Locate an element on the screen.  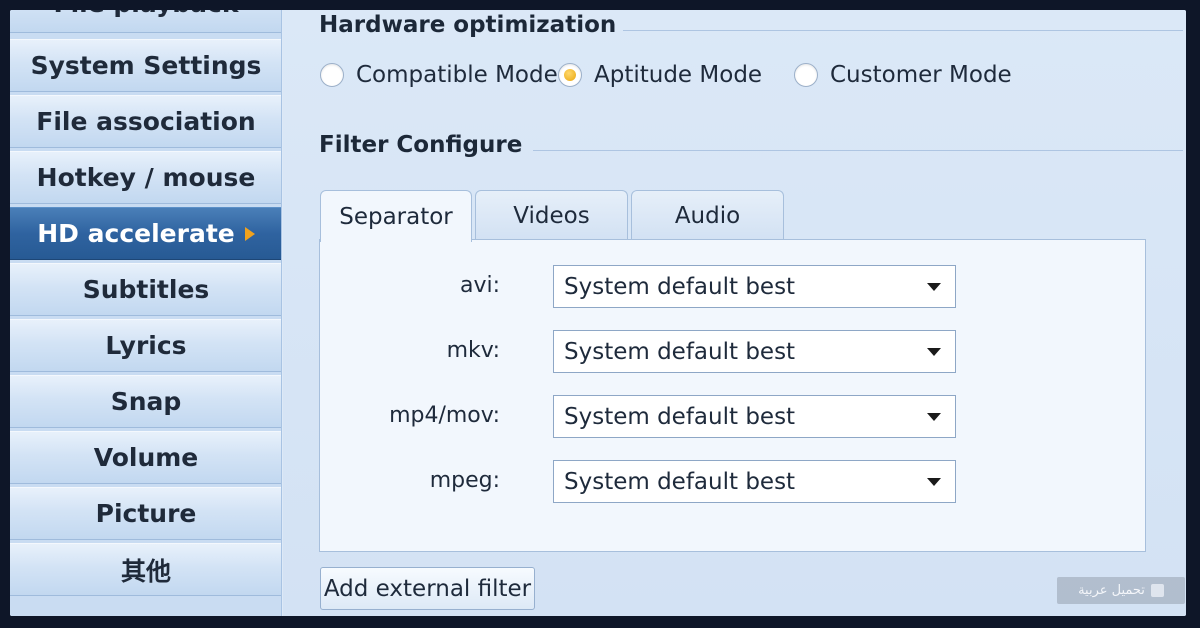
mp4-mov-filter-select: System default best is located at coordinates (754, 416).